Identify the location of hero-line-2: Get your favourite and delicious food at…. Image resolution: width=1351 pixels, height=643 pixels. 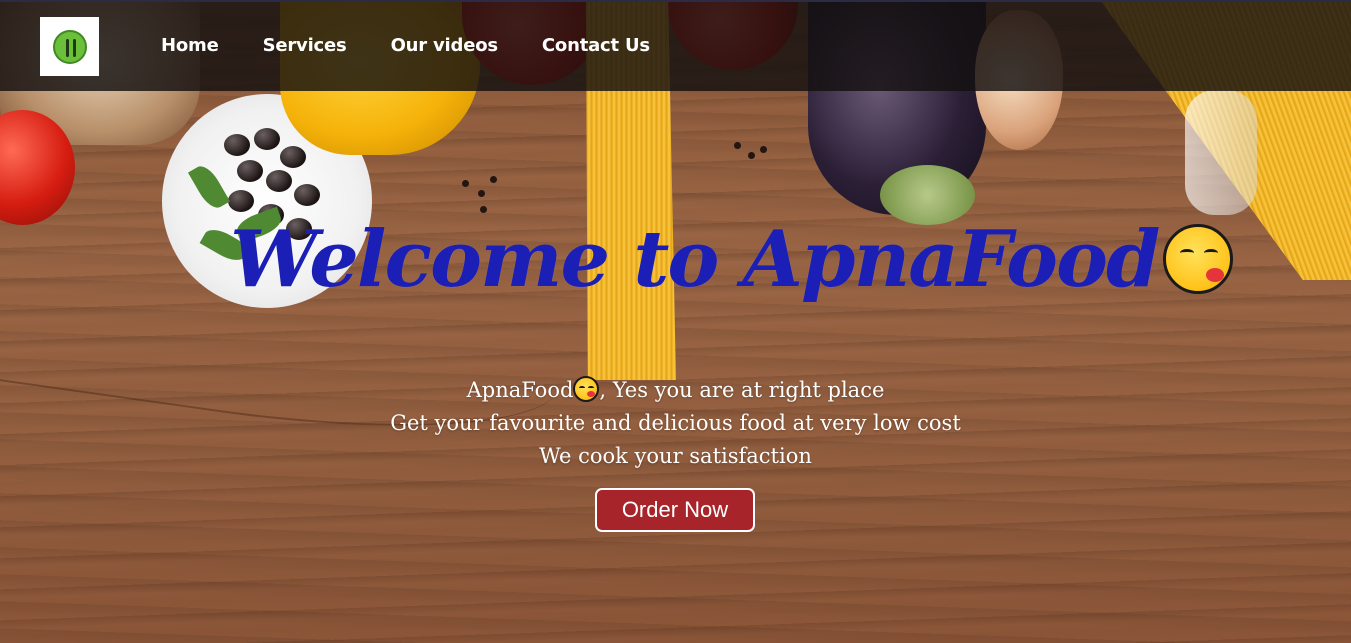
(675, 423).